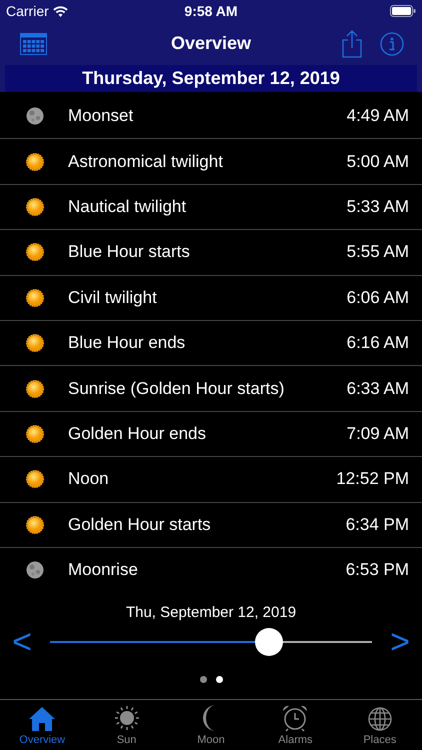 Image resolution: width=422 pixels, height=750 pixels. What do you see at coordinates (103, 570) in the screenshot?
I see `event-name: Moonrise` at bounding box center [103, 570].